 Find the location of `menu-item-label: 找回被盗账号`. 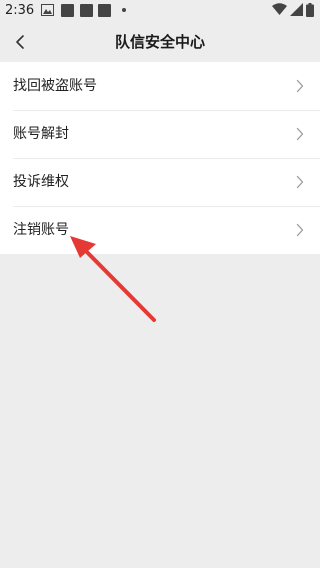

menu-item-label: 找回被盗账号 is located at coordinates (55, 86).